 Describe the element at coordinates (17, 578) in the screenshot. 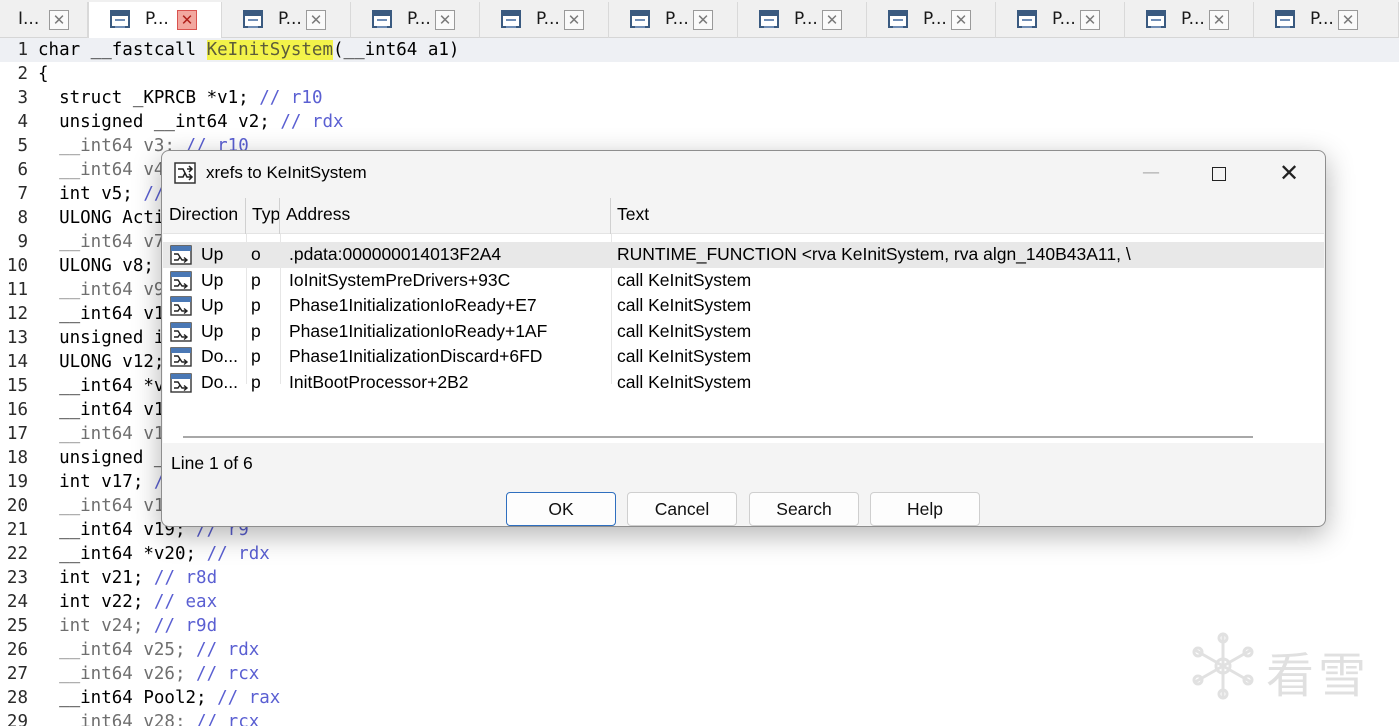

I see `line-number: 23` at that location.